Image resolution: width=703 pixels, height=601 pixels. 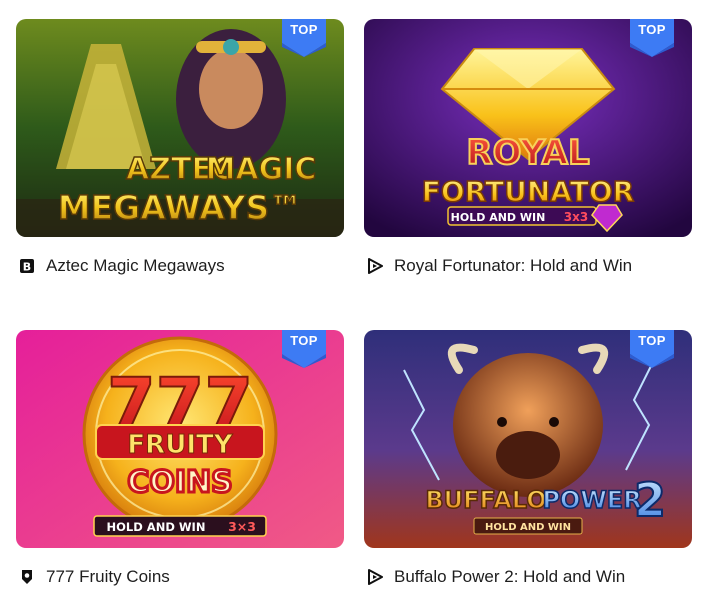 What do you see at coordinates (135, 266) in the screenshot?
I see `game-title: Aztec Magic Megaways` at bounding box center [135, 266].